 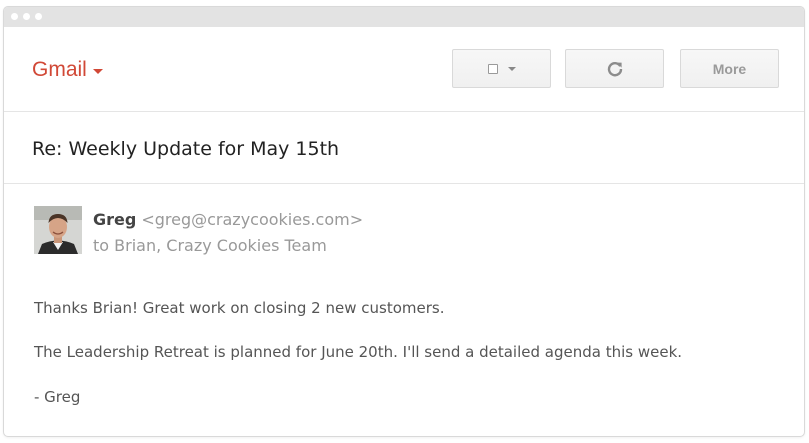 I want to click on sender-name: Greg, so click(x=114, y=219).